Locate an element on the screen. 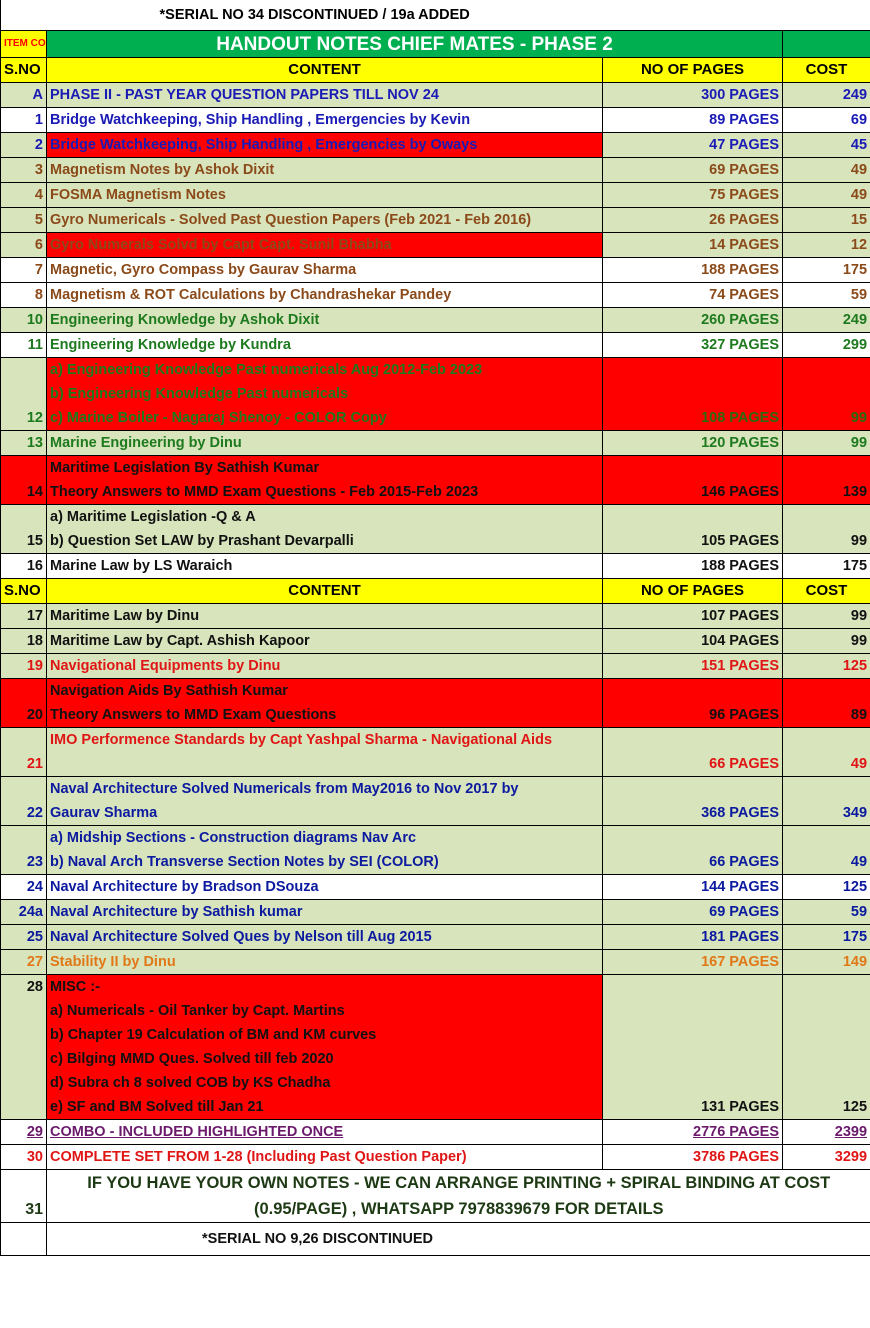 The height and width of the screenshot is (1328, 870). row-content: Navigational Equipments by Dinu is located at coordinates (324, 666).